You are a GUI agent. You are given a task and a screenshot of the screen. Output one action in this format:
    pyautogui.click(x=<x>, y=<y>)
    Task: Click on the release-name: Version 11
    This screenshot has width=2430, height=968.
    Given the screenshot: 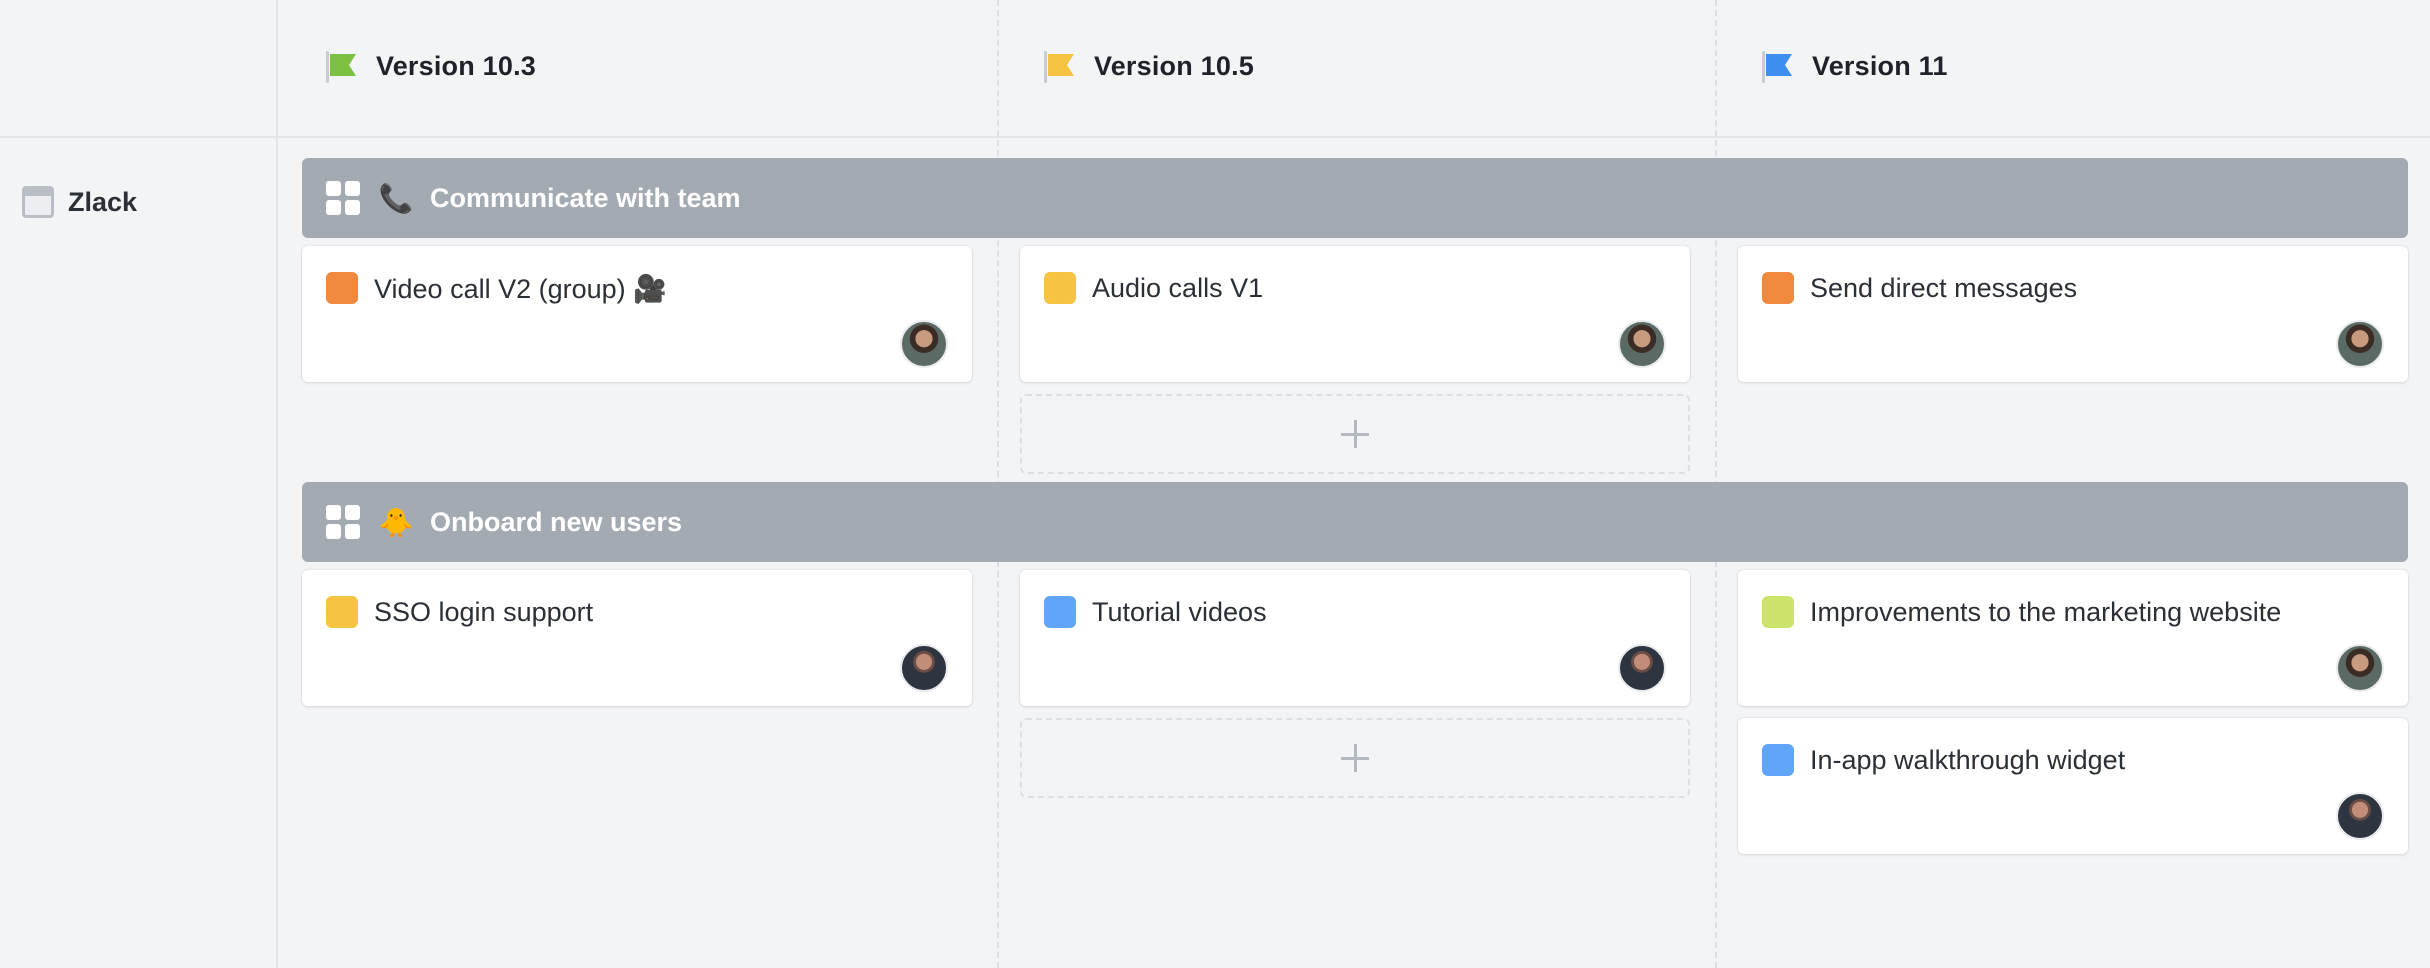 What is the action you would take?
    pyautogui.click(x=1880, y=65)
    